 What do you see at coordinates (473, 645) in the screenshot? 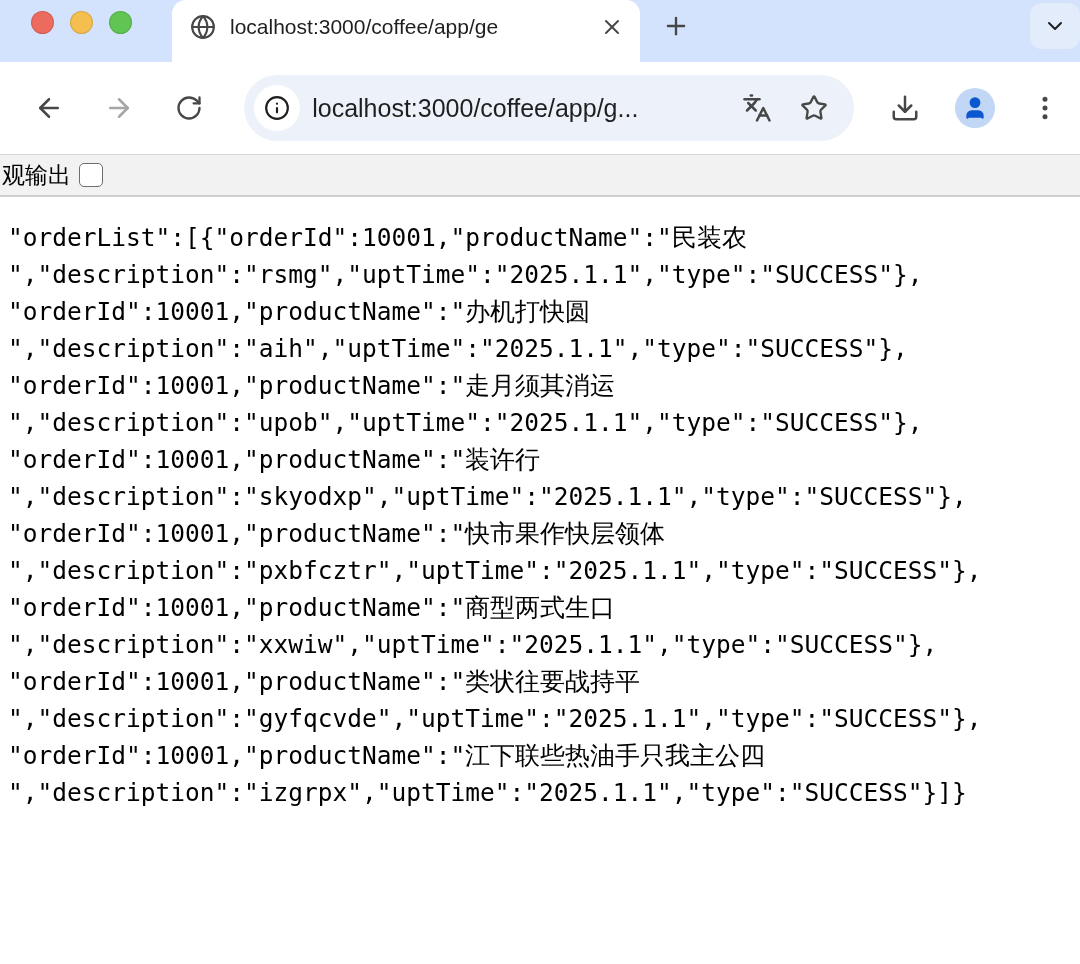
I see `json-text-line: ","description":"xxwiw","uptTime":"2025.1.1","type":"SUCCESS"},` at bounding box center [473, 645].